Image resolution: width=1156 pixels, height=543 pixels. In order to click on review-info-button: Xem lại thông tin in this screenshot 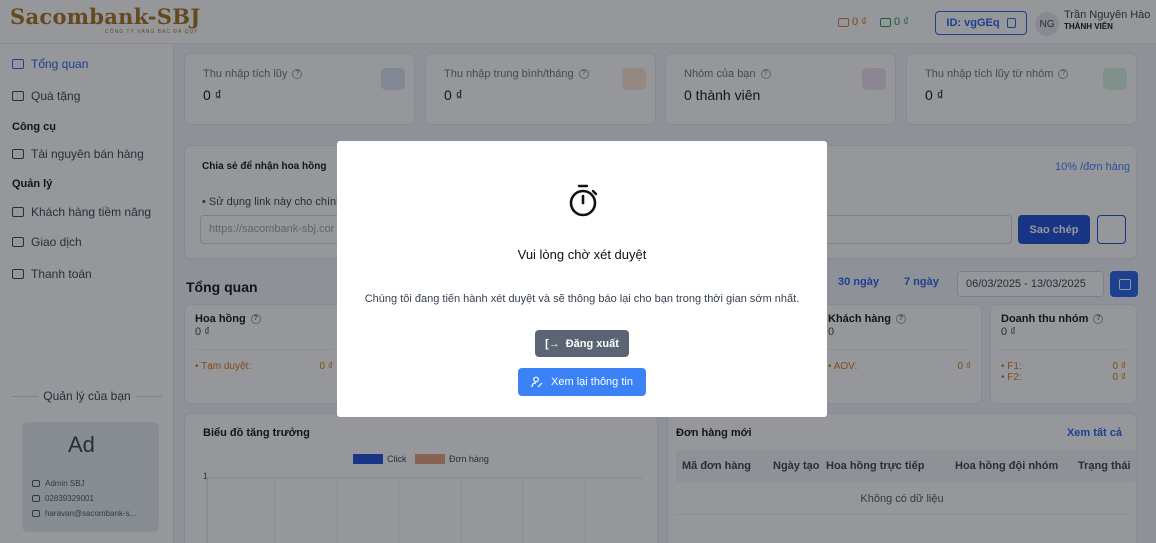, I will do `click(582, 382)`.